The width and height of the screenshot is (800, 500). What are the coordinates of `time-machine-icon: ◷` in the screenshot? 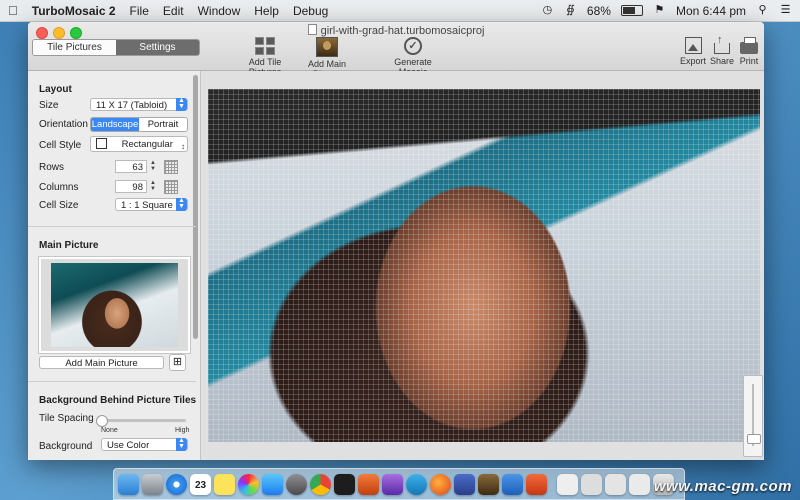 It's located at (547, 10).